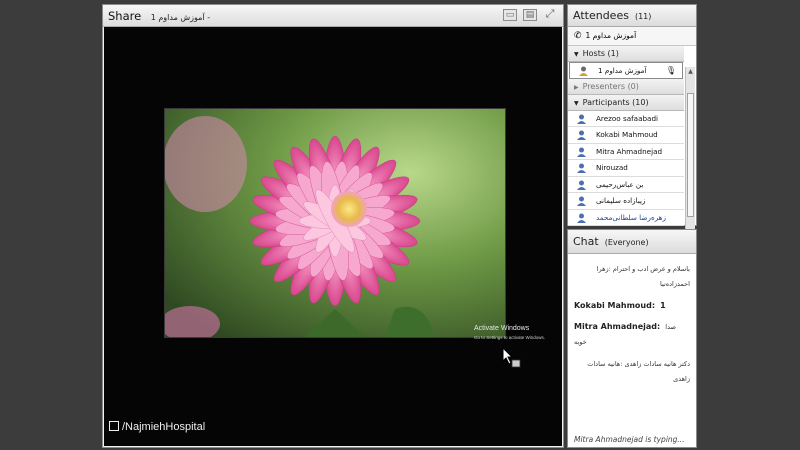 The height and width of the screenshot is (450, 800). Describe the element at coordinates (612, 167) in the screenshot. I see `participant-name: Nirouzad` at that location.